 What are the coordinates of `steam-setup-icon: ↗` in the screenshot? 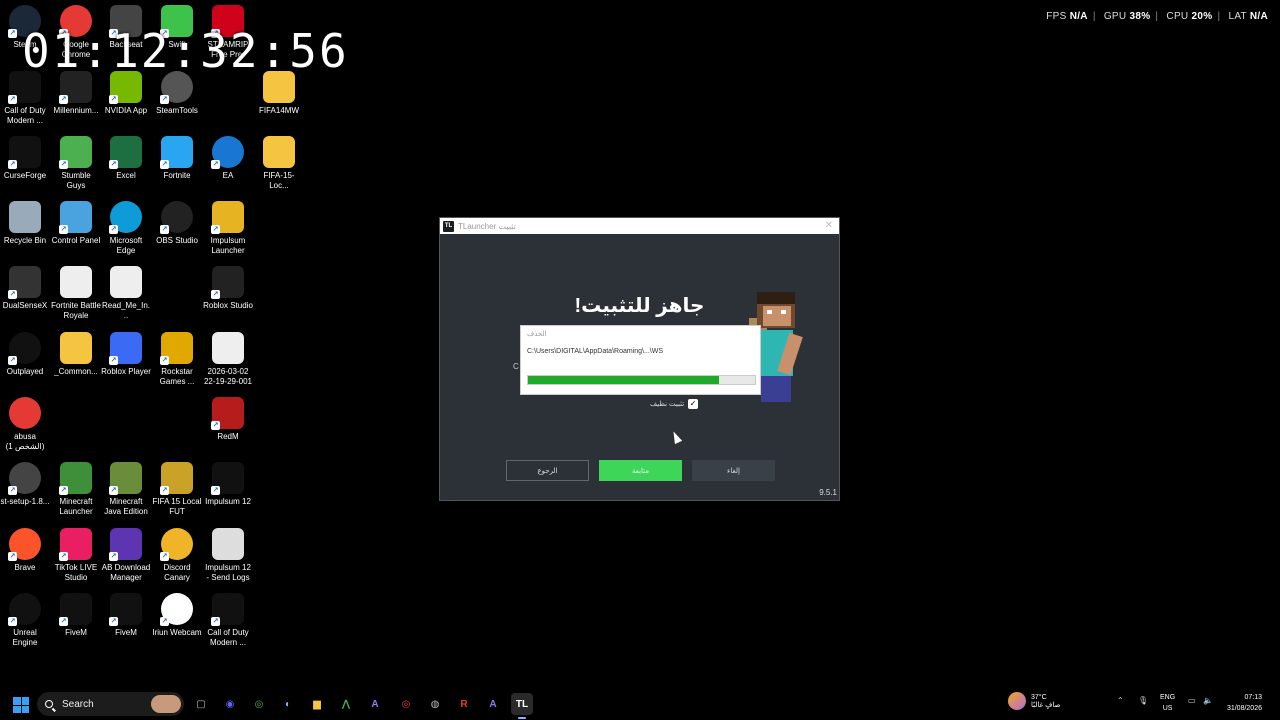 It's located at (24, 478).